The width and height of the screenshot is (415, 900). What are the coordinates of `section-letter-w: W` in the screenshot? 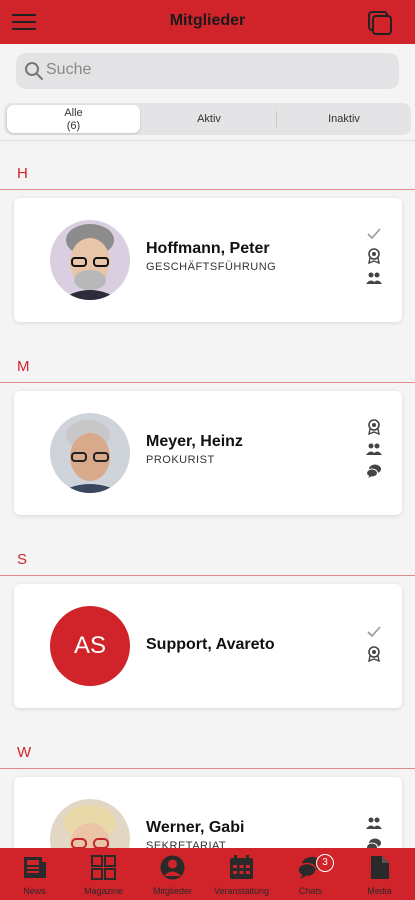 It's located at (24, 752).